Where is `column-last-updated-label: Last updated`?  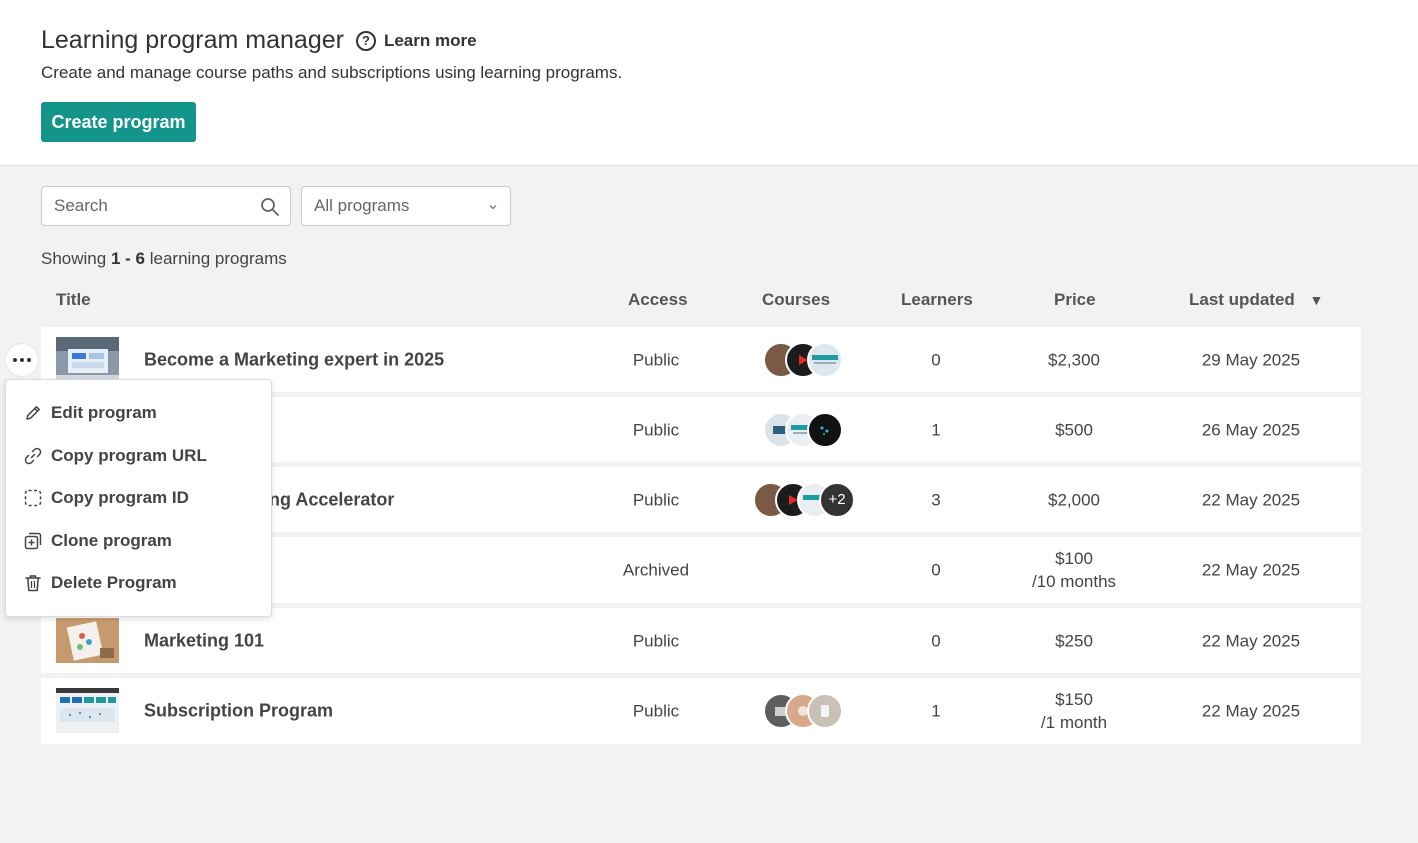
column-last-updated-label: Last updated is located at coordinates (1242, 299).